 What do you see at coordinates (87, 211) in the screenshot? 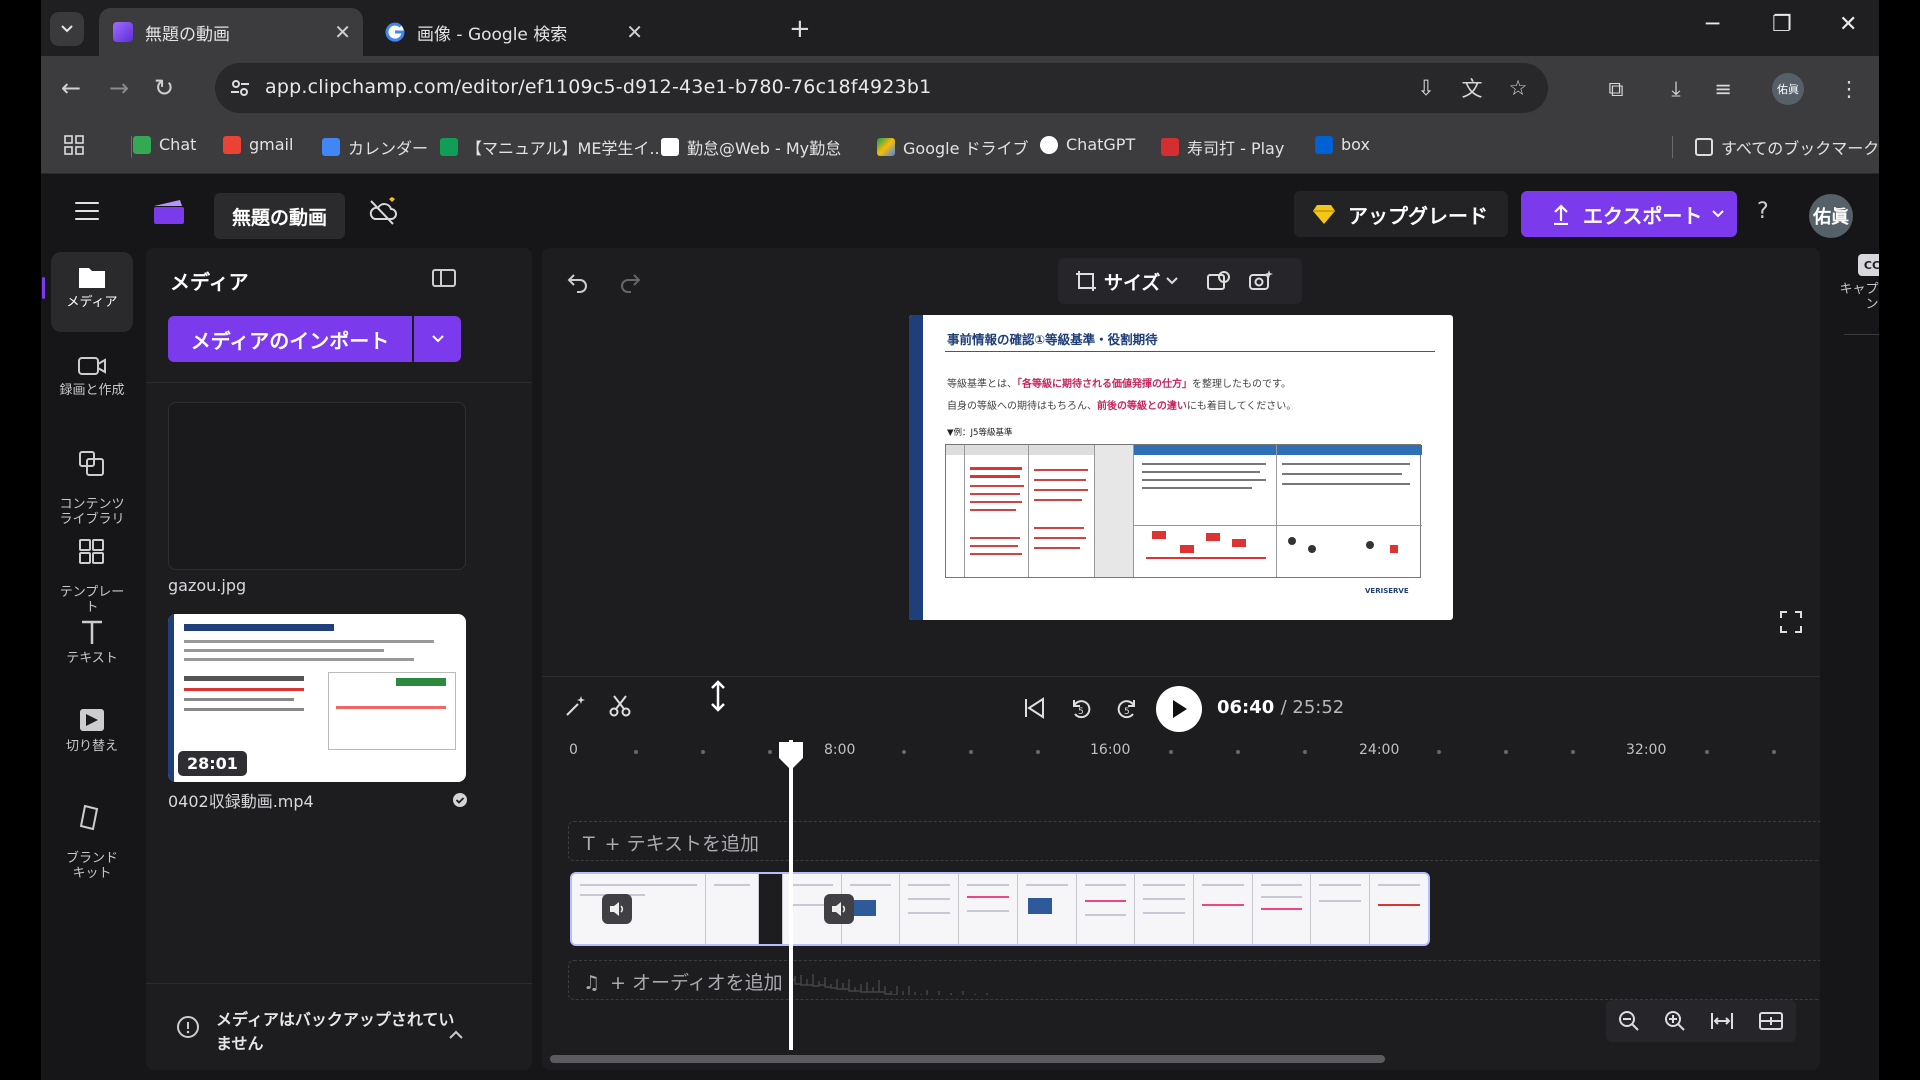
I see `menu-icon` at bounding box center [87, 211].